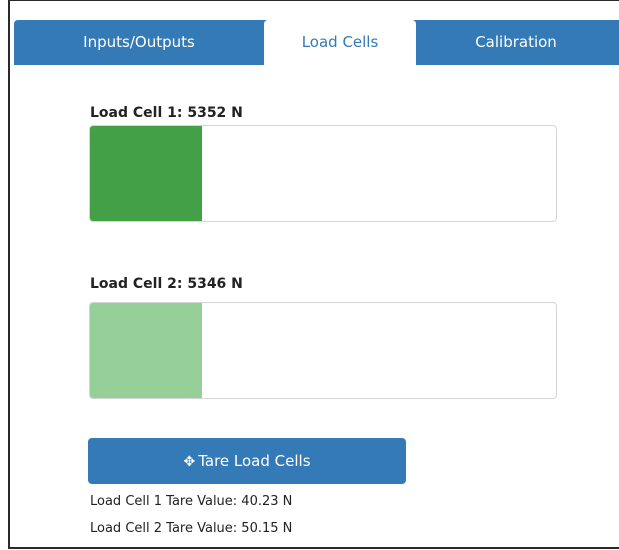  Describe the element at coordinates (146, 350) in the screenshot. I see `load-cell-2-bar-fill` at that location.